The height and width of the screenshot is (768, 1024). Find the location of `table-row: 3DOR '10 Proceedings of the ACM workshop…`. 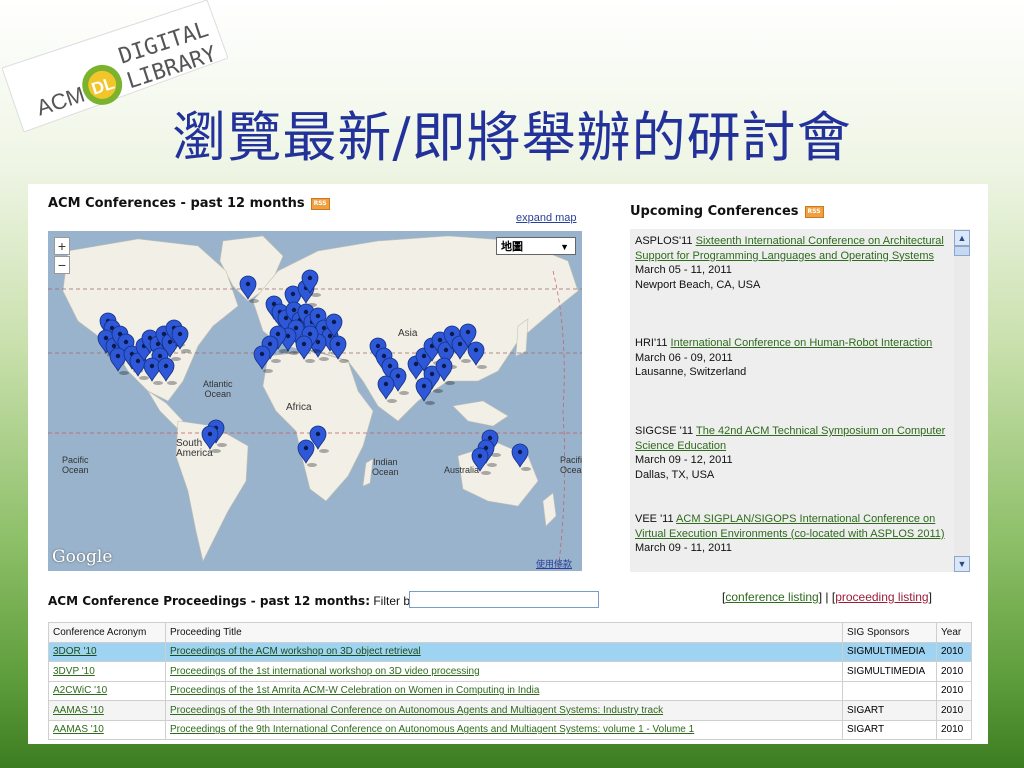

table-row: 3DOR '10 Proceedings of the ACM workshop… is located at coordinates (510, 651).